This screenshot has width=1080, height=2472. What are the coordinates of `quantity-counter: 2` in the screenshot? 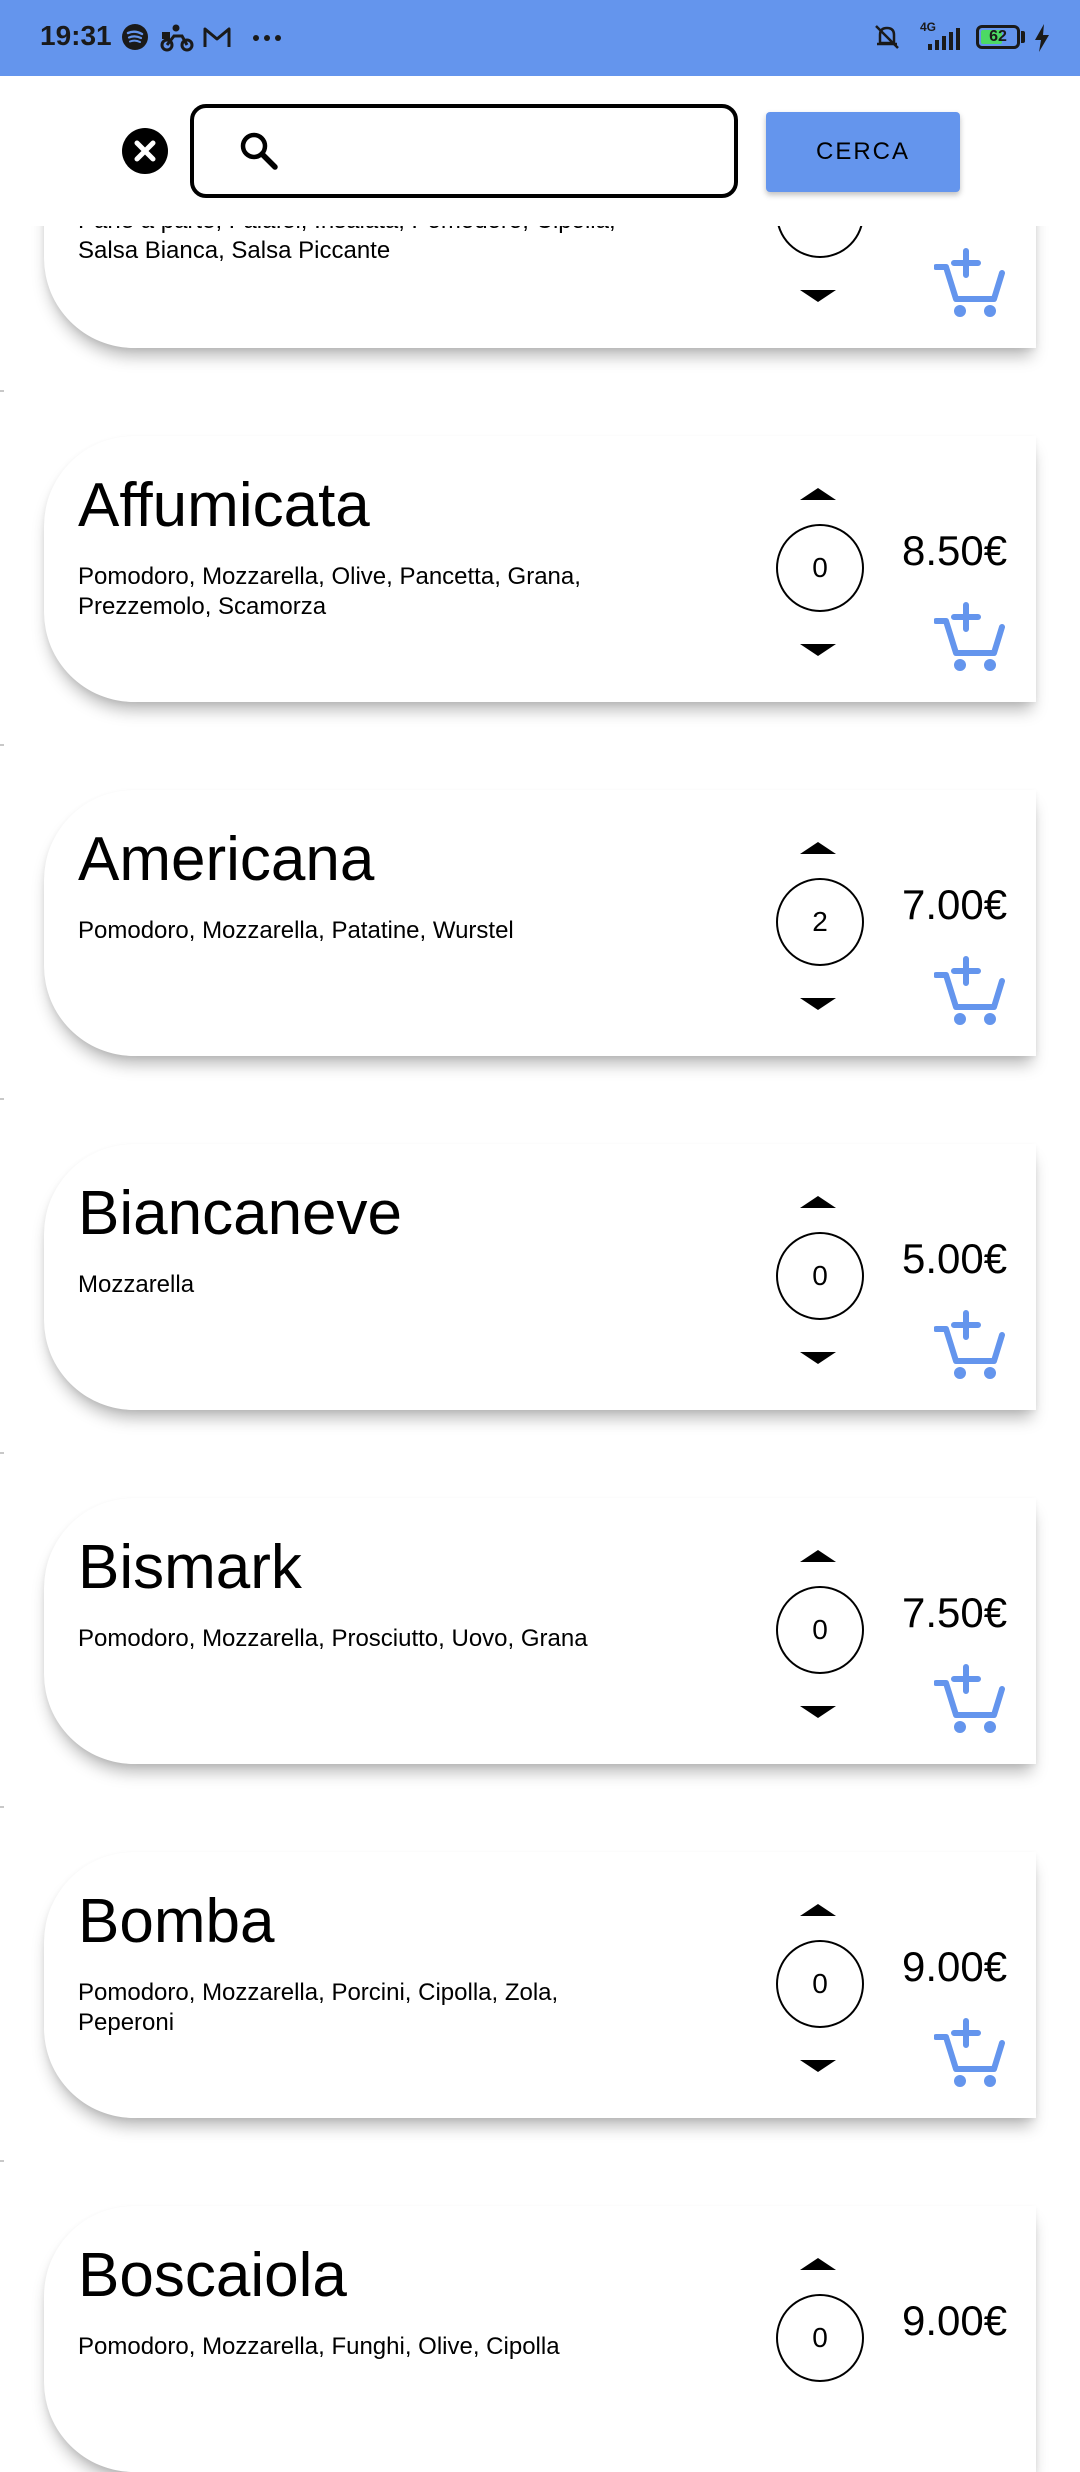 It's located at (820, 922).